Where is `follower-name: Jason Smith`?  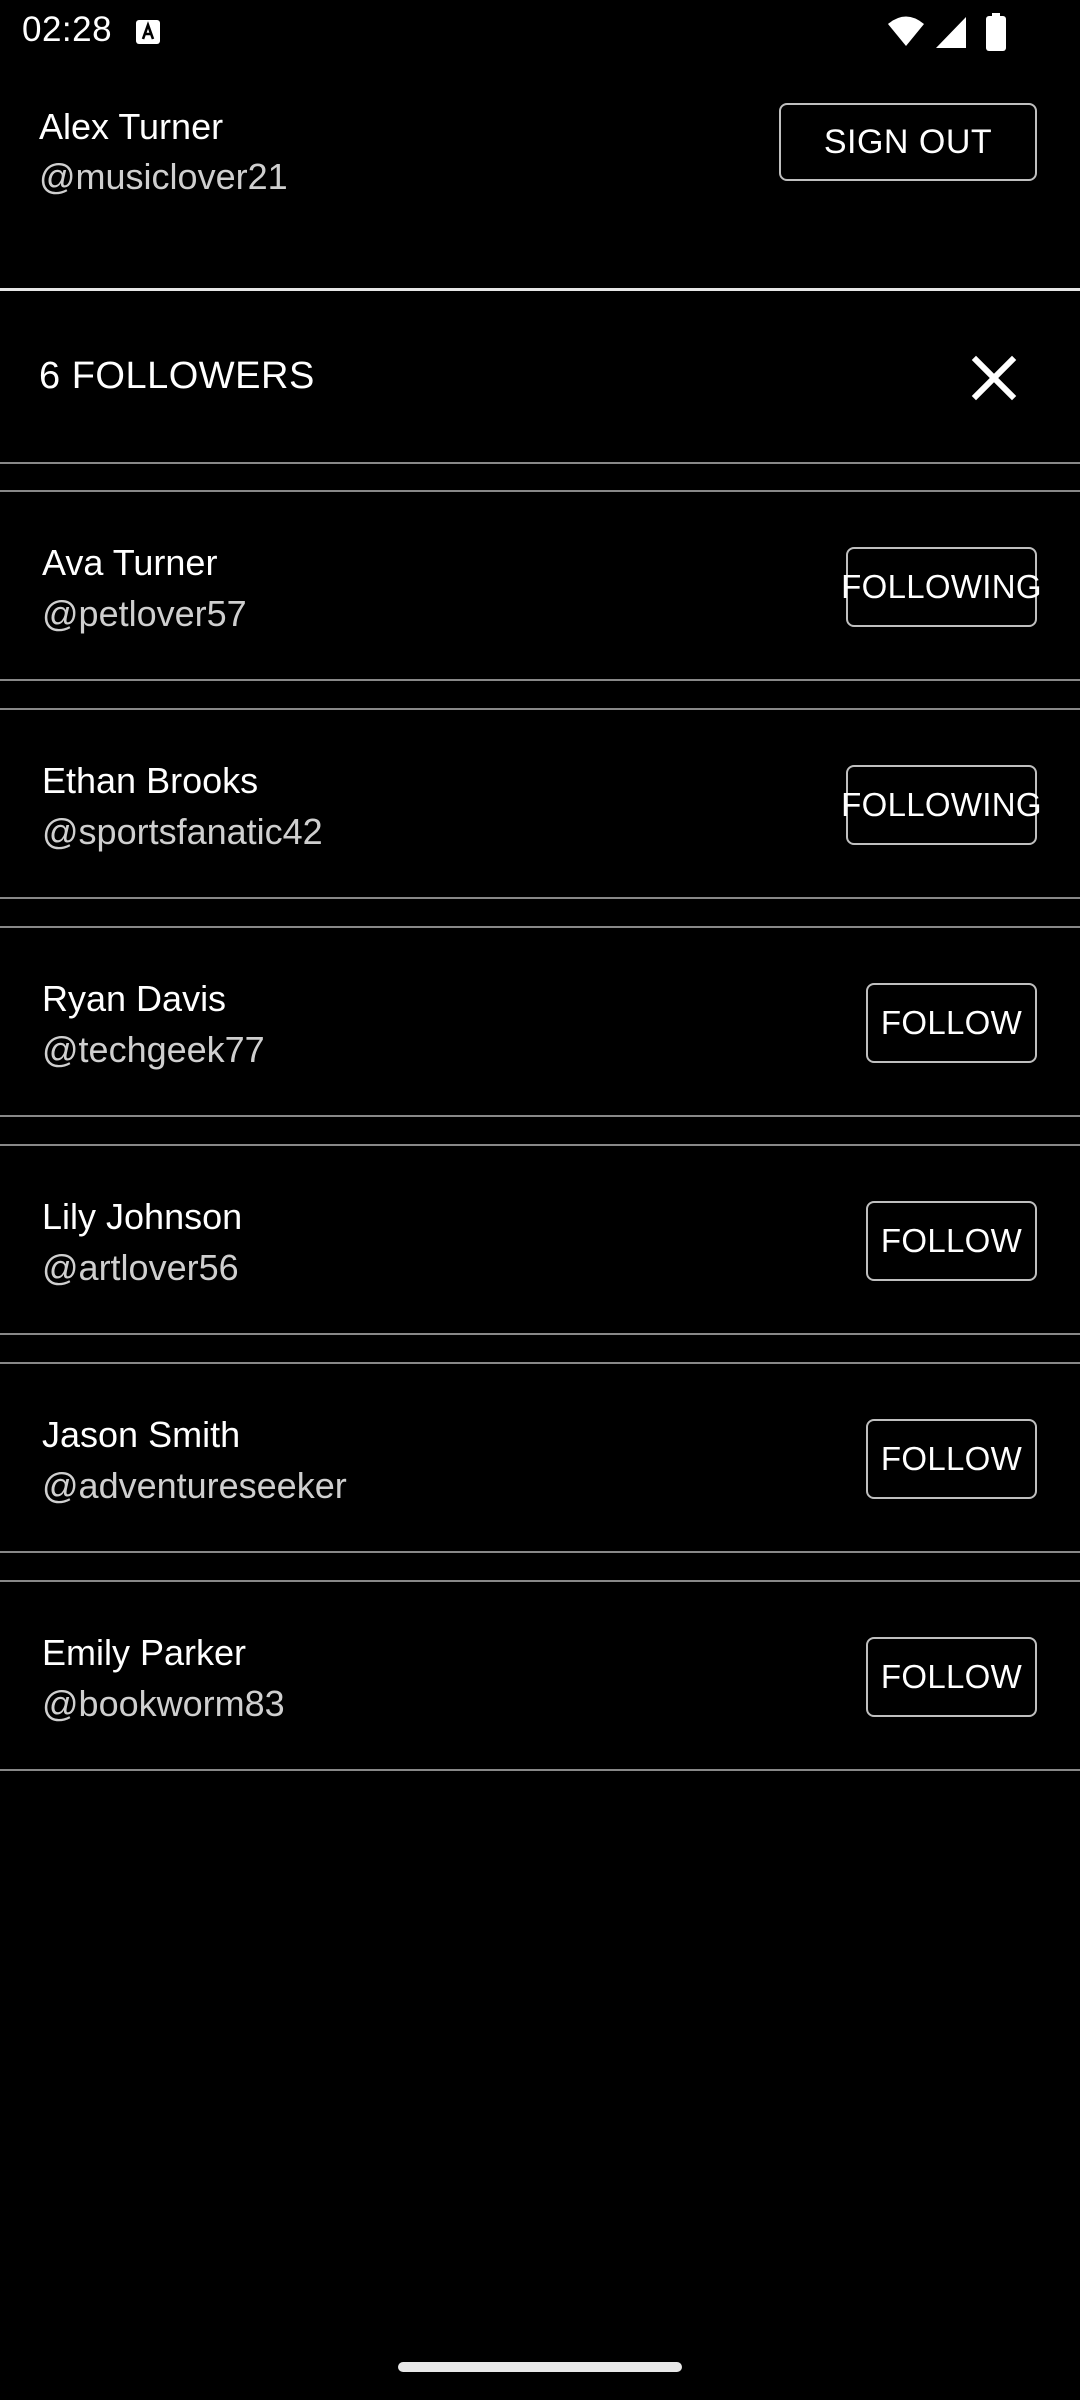 follower-name: Jason Smith is located at coordinates (141, 1434).